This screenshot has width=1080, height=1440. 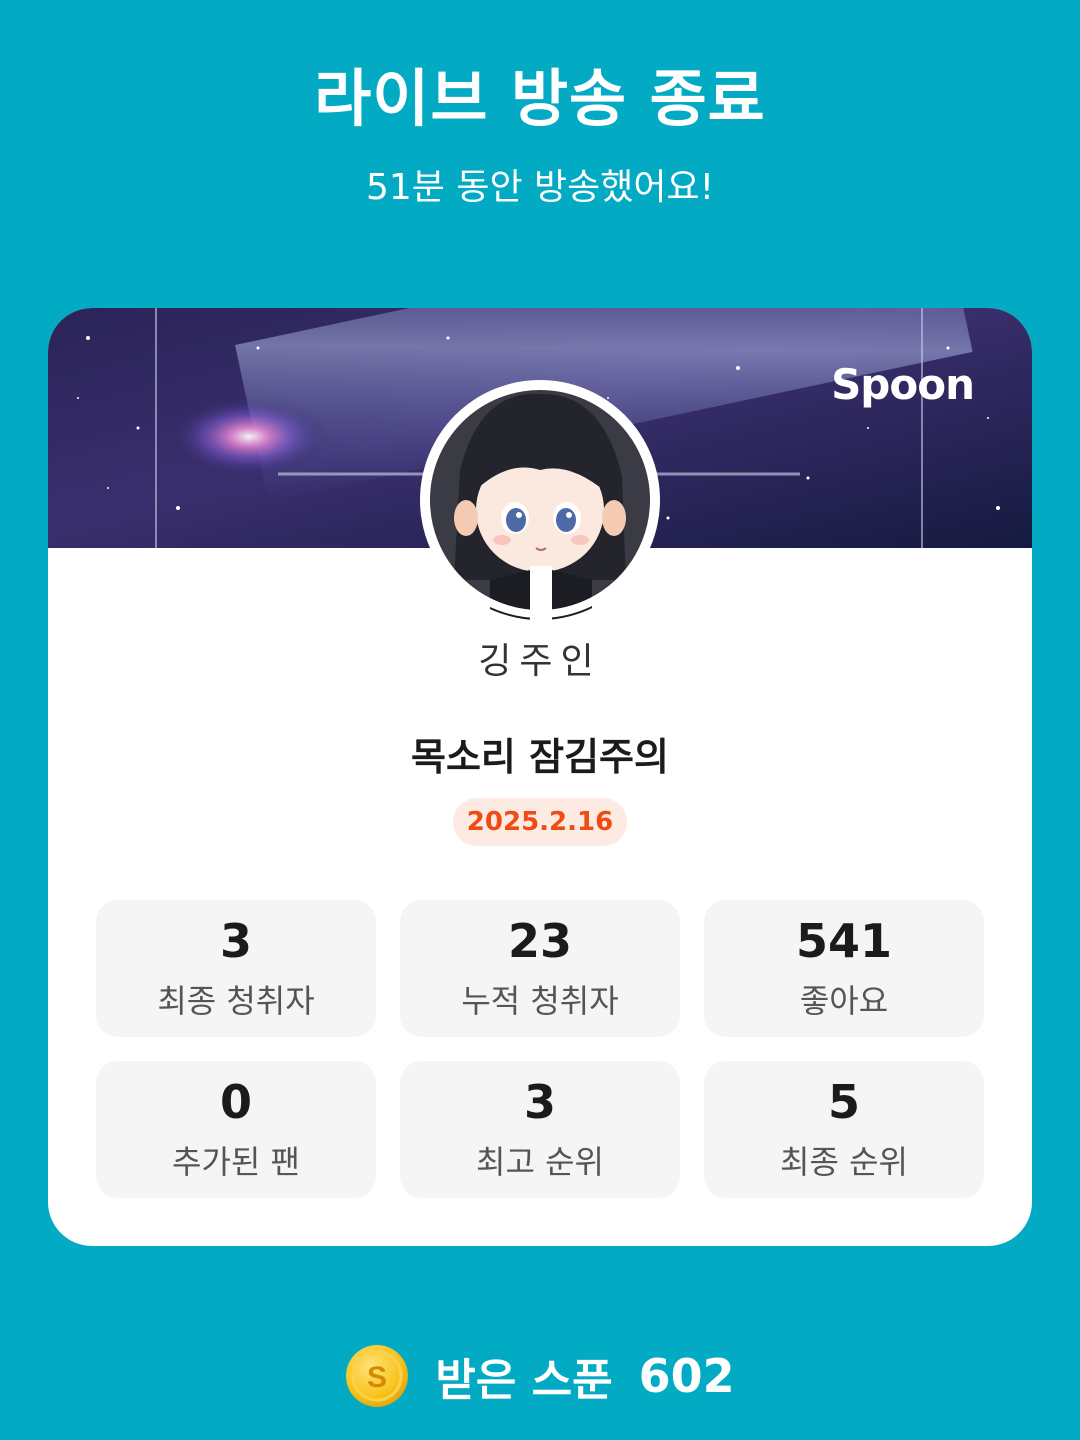 I want to click on stat-label: 최종 청취자, so click(x=236, y=1001).